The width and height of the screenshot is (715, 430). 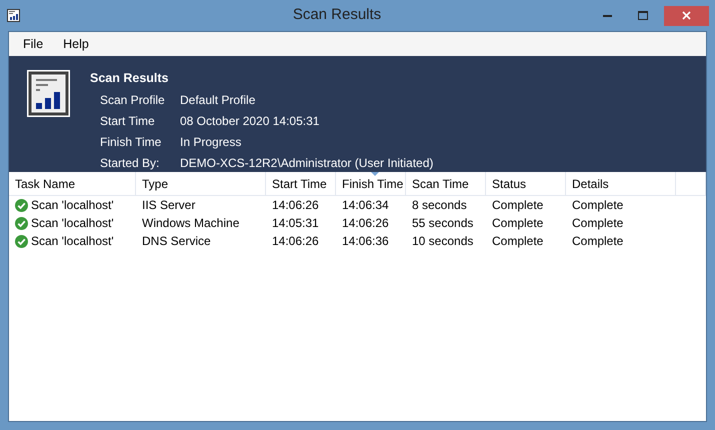 What do you see at coordinates (371, 184) in the screenshot?
I see `column-header: Finish Time` at bounding box center [371, 184].